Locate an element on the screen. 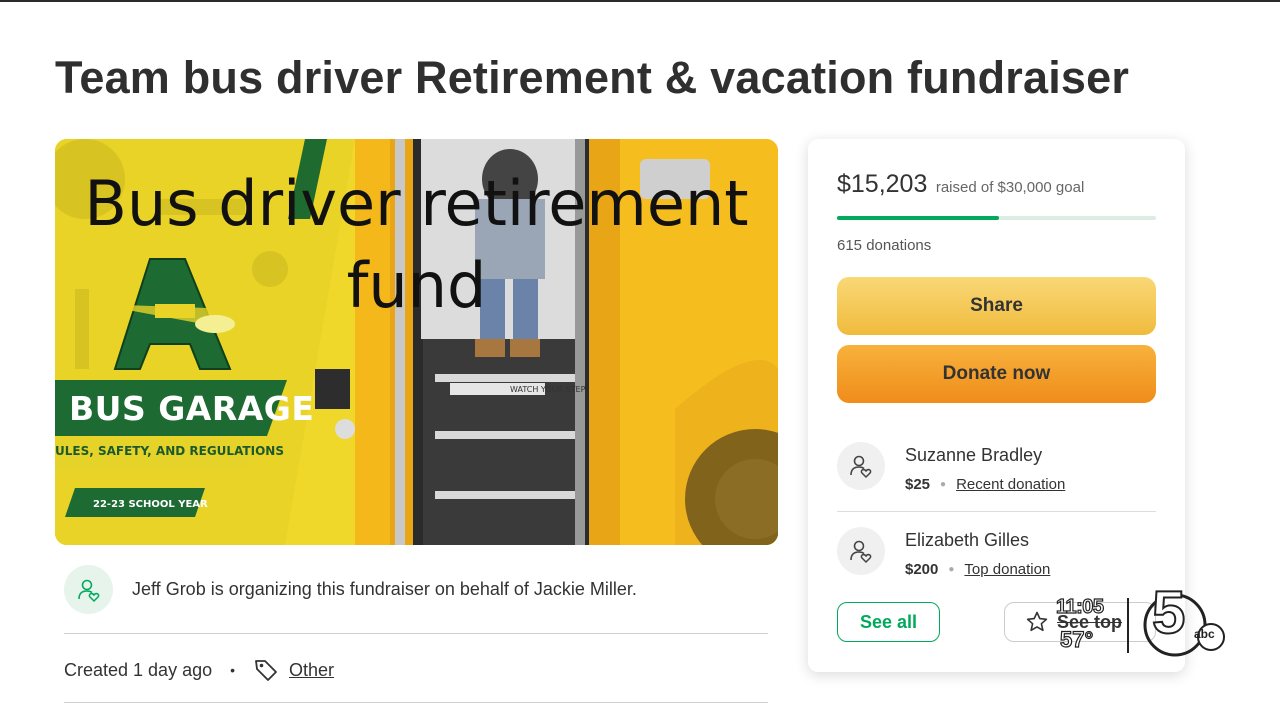 The height and width of the screenshot is (720, 1280). donor-amount: $200 is located at coordinates (922, 569).